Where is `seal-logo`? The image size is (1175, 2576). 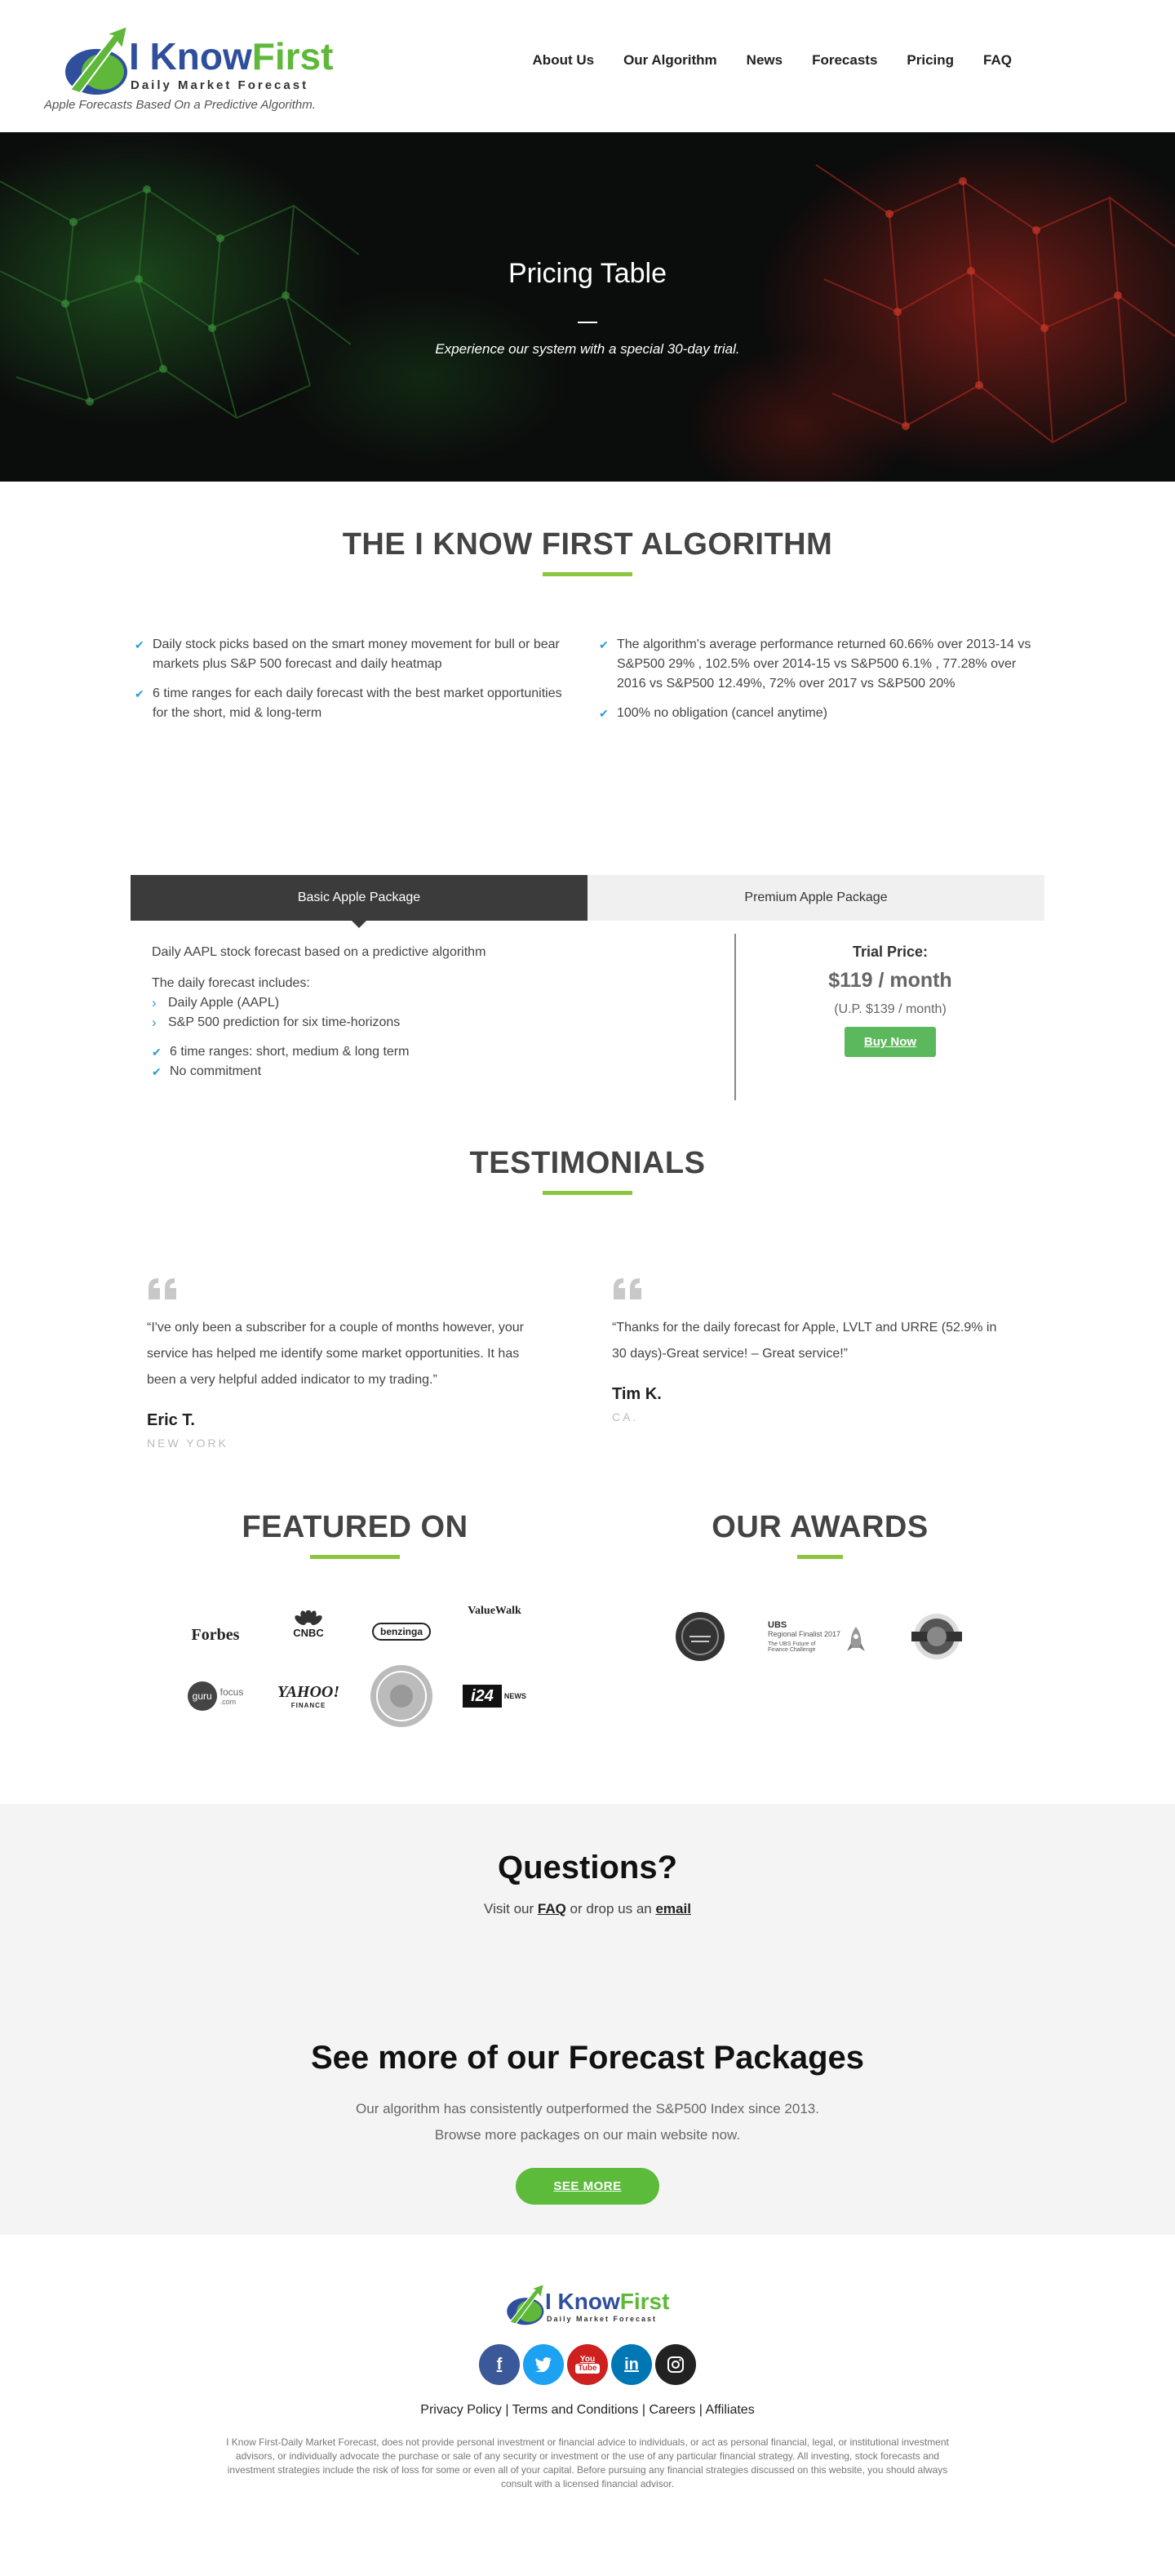 seal-logo is located at coordinates (401, 1696).